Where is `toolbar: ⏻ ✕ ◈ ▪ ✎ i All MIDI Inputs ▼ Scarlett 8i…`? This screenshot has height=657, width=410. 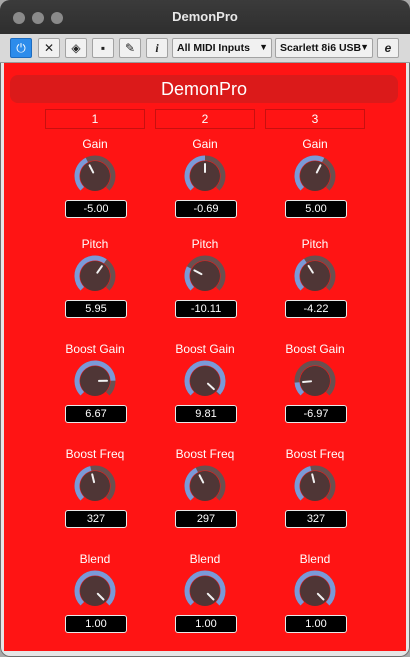
toolbar: ⏻ ✕ ◈ ▪ ✎ i All MIDI Inputs ▼ Scarlett 8i… is located at coordinates (205, 48).